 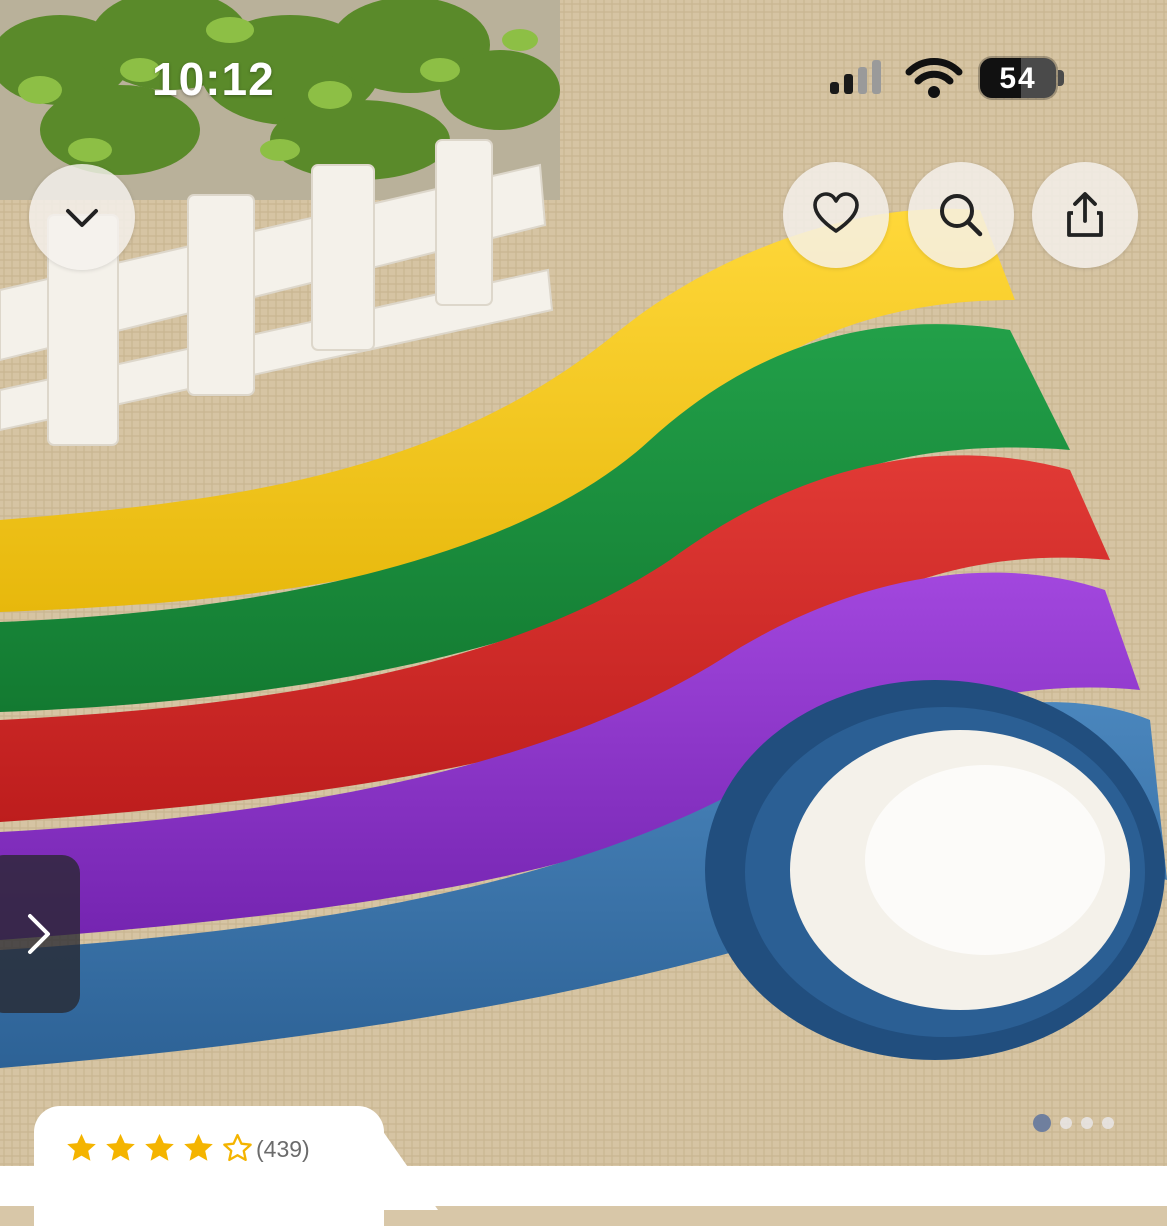 I want to click on star-rating, so click(x=159, y=1148).